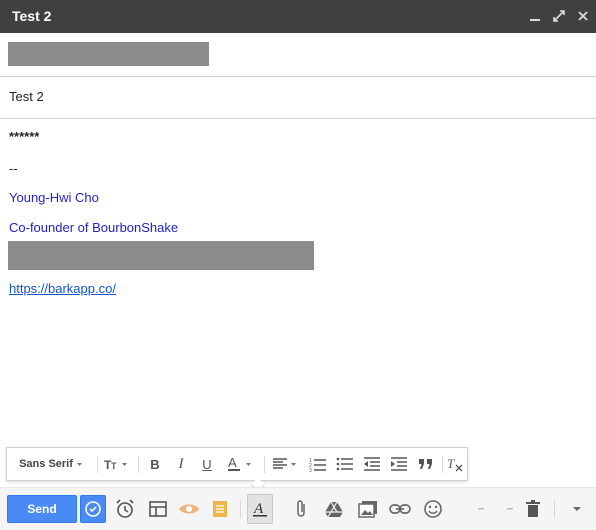  I want to click on body-text: ******, so click(24, 136).